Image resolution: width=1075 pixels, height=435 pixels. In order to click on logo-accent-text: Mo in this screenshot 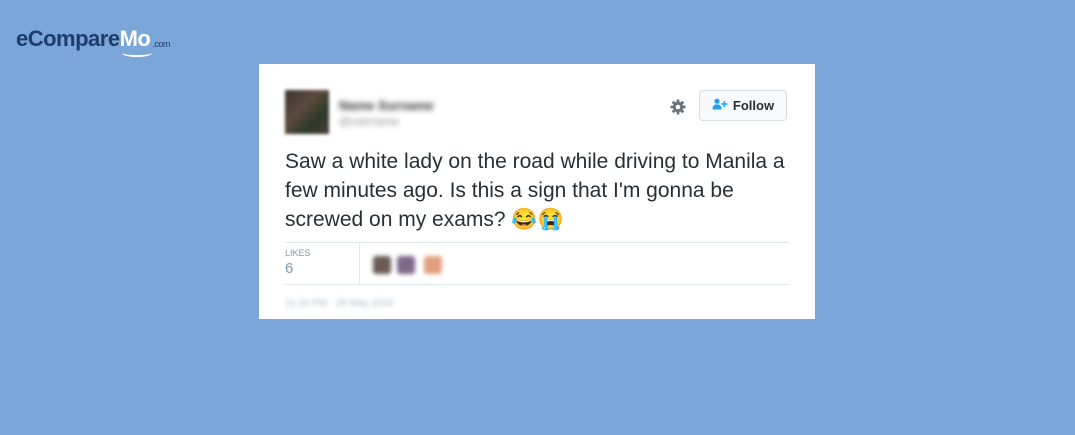, I will do `click(135, 41)`.